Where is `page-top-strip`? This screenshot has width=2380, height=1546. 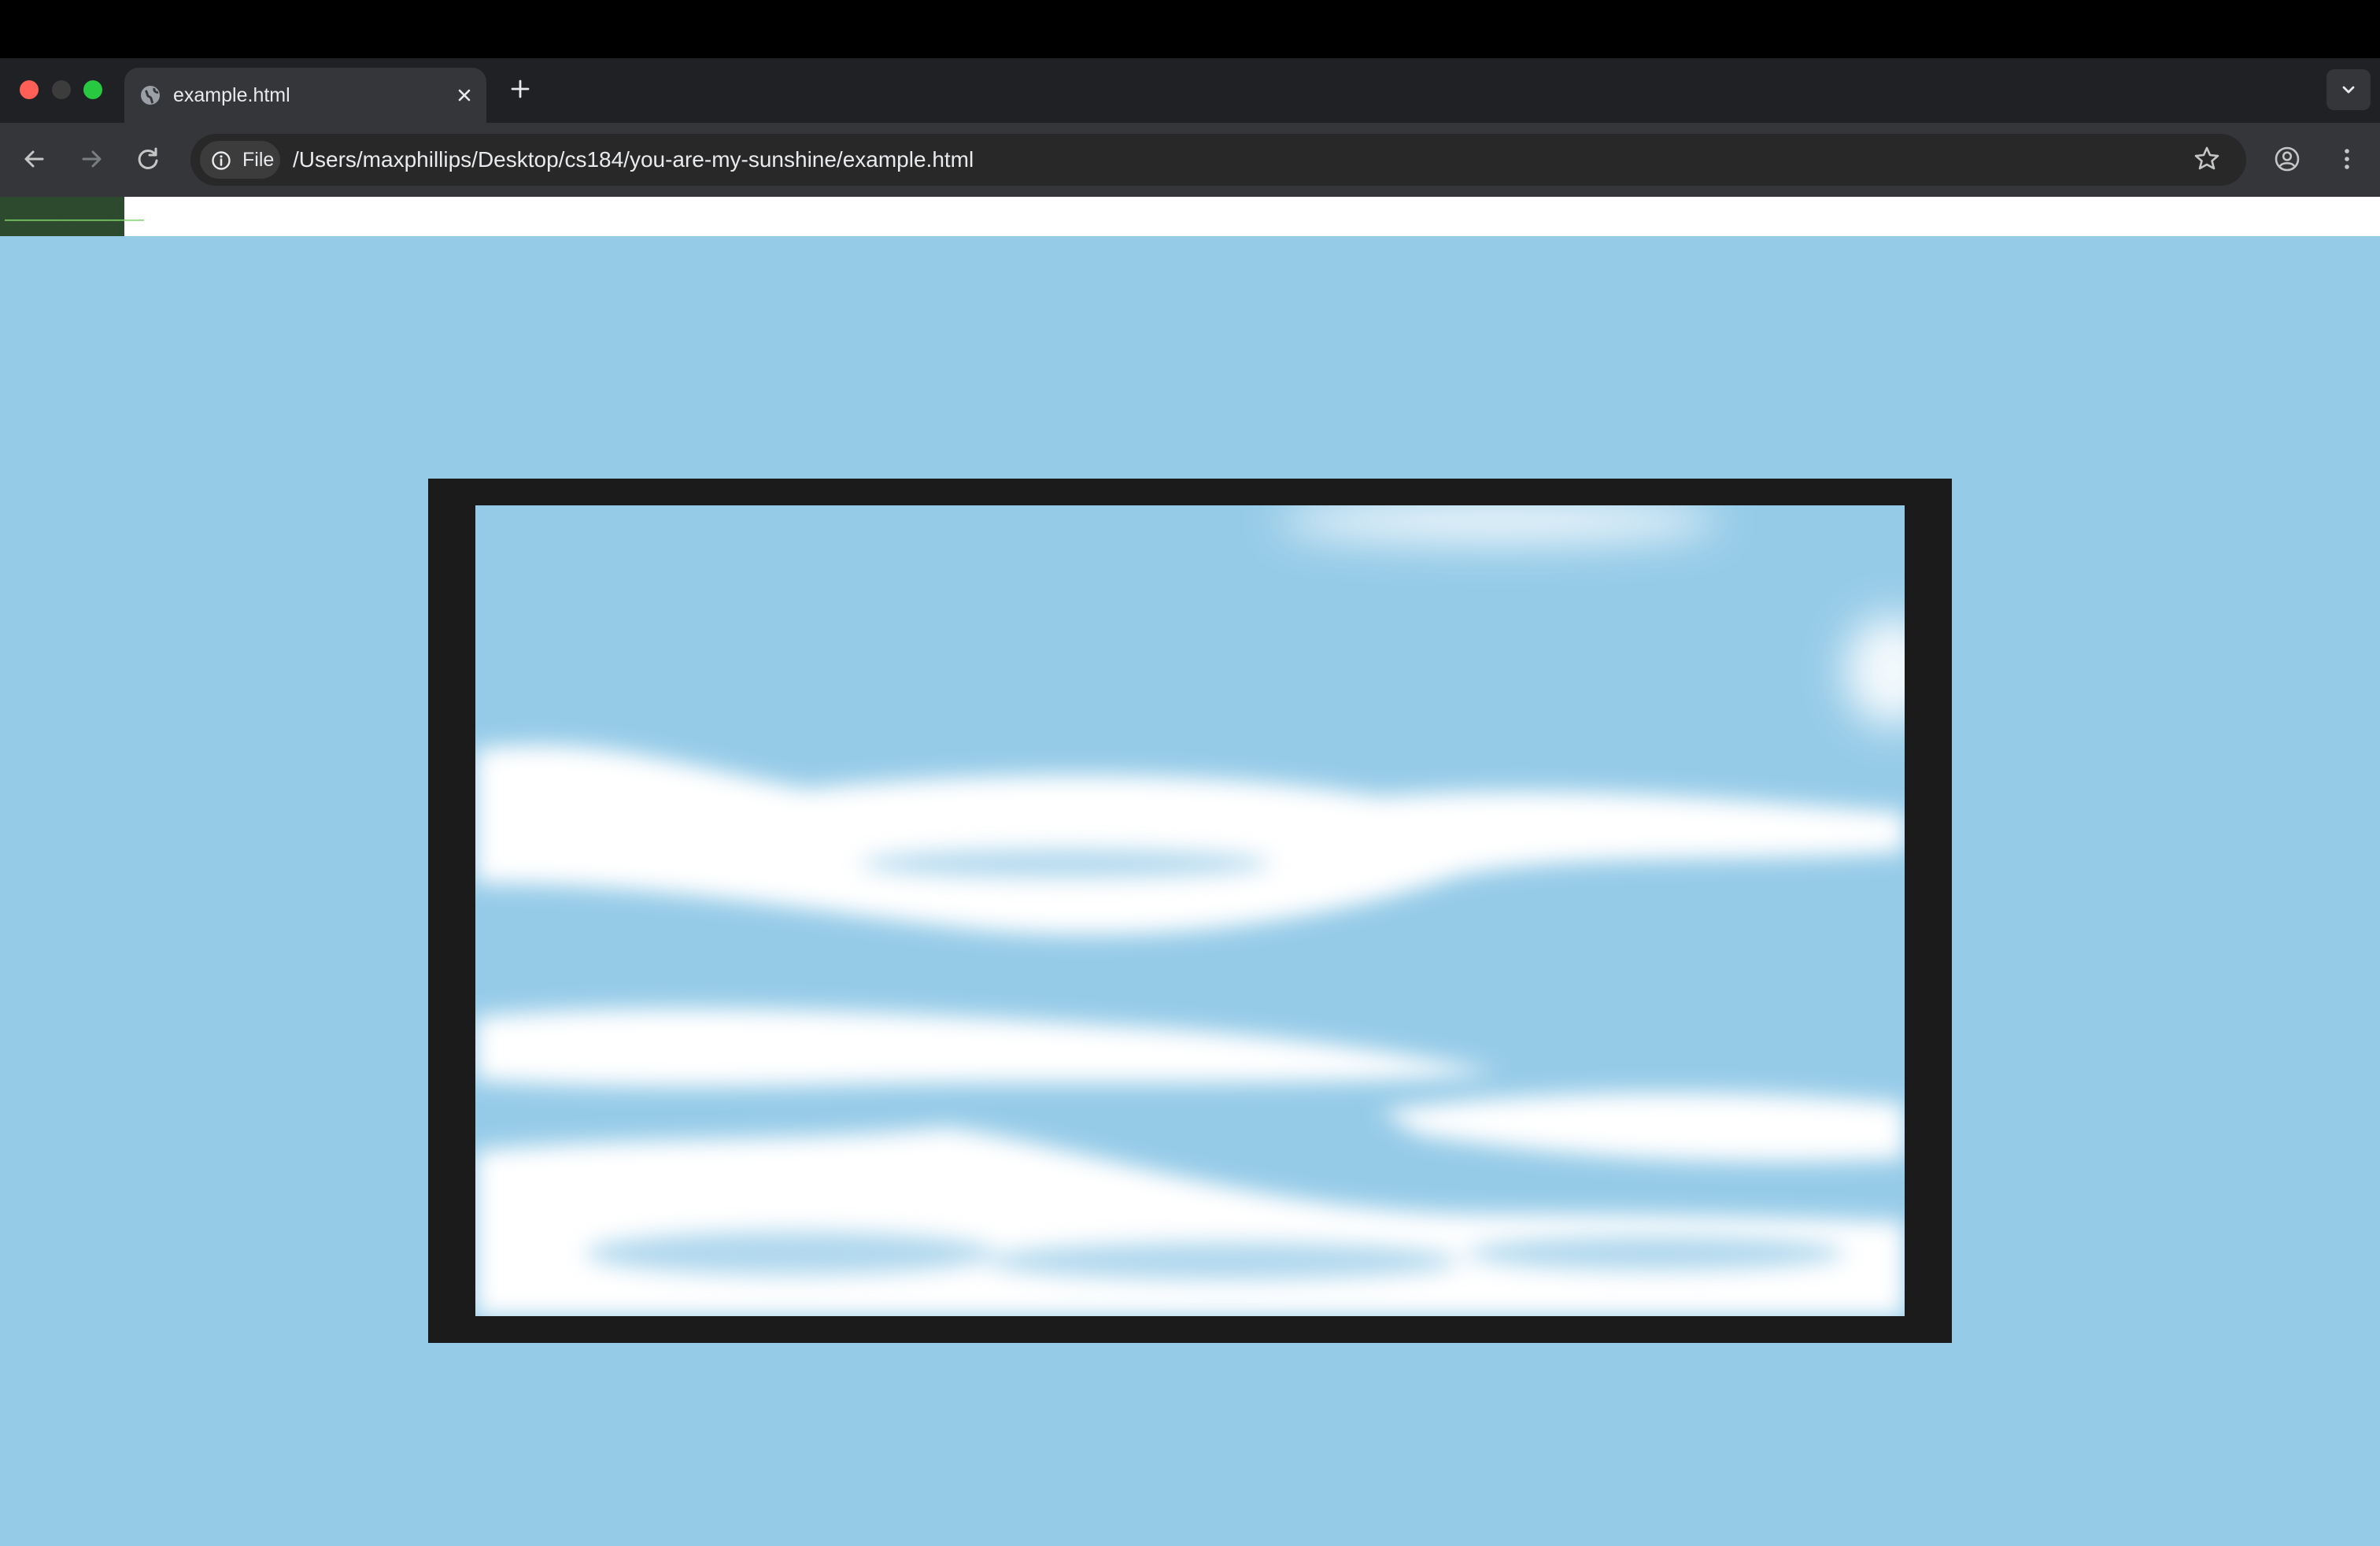 page-top-strip is located at coordinates (1190, 216).